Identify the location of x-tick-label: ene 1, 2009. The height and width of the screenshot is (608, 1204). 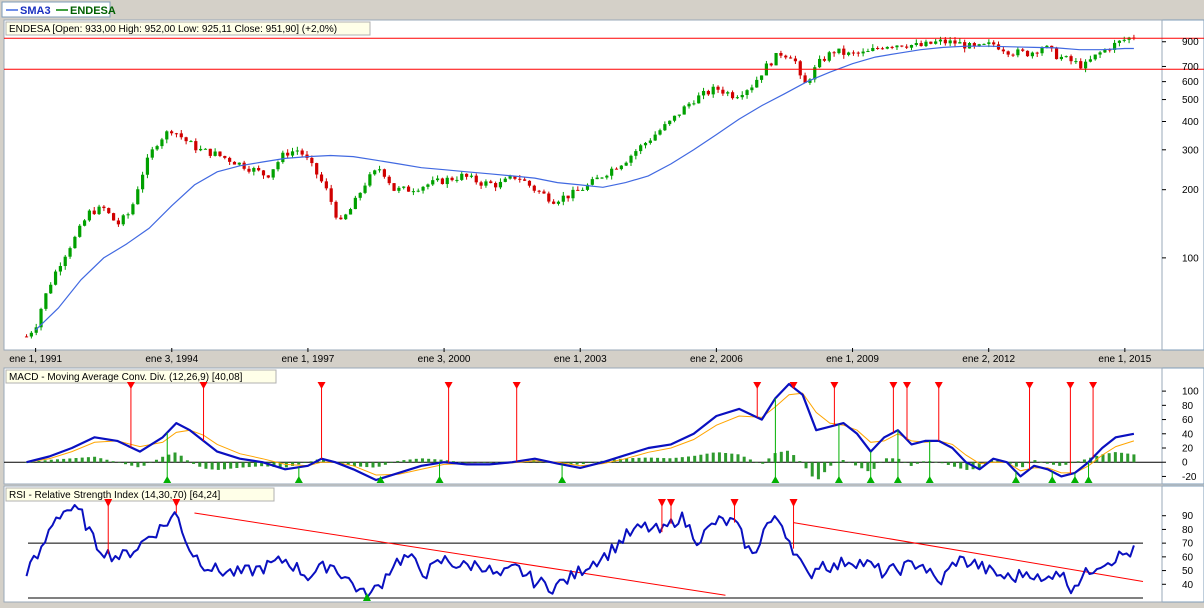
(852, 359).